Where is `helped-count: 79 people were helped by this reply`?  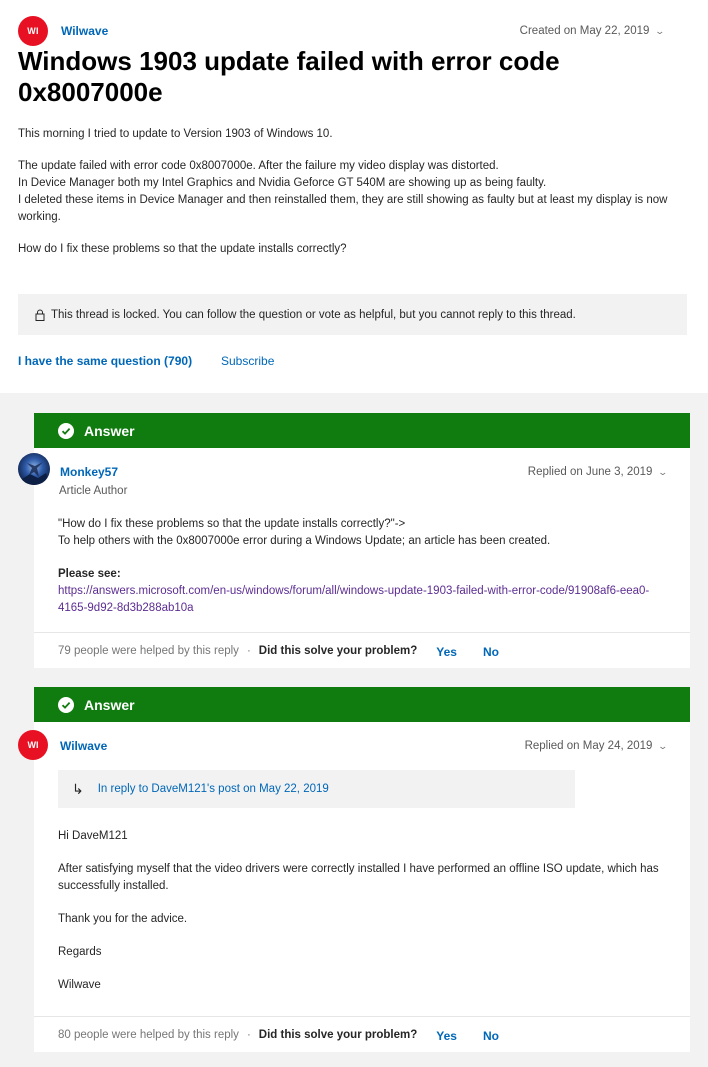
helped-count: 79 people were helped by this reply is located at coordinates (148, 650).